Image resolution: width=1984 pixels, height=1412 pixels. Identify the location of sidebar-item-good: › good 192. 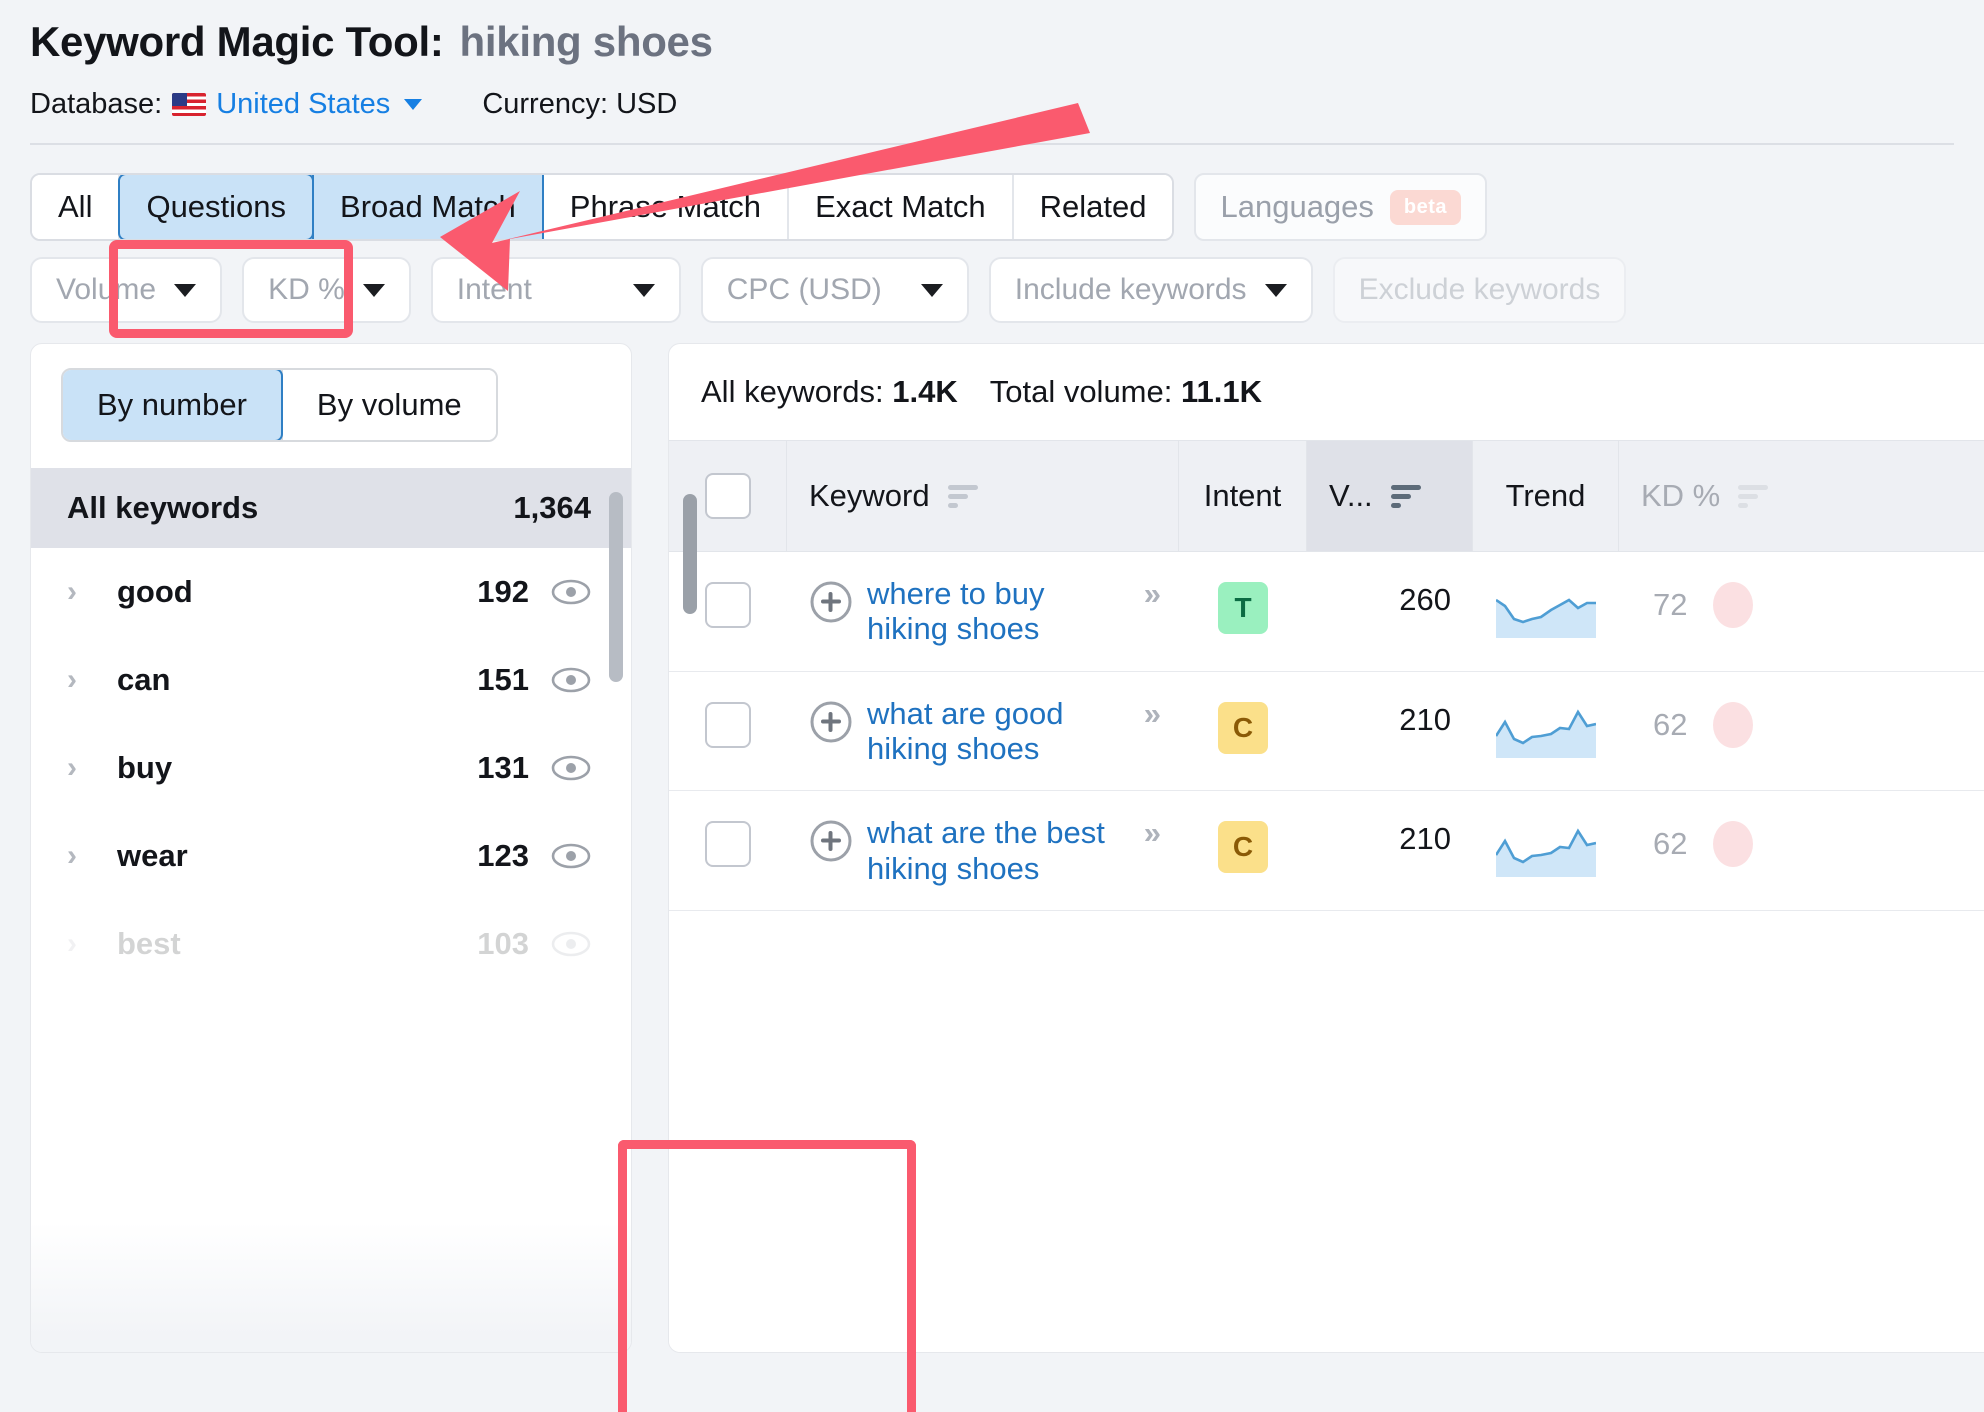
(331, 592).